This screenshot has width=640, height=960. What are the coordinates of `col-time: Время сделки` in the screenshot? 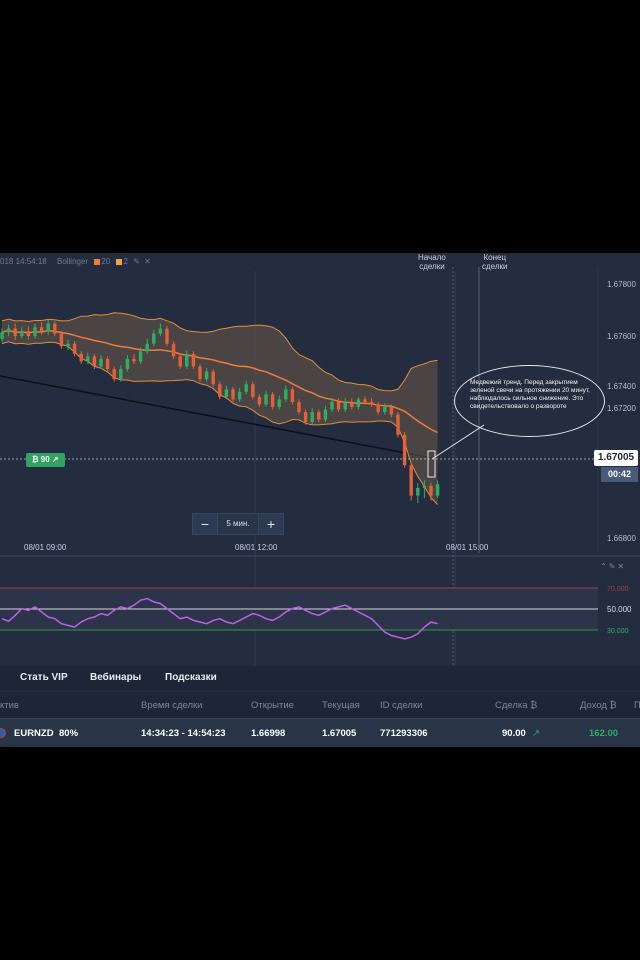 It's located at (172, 705).